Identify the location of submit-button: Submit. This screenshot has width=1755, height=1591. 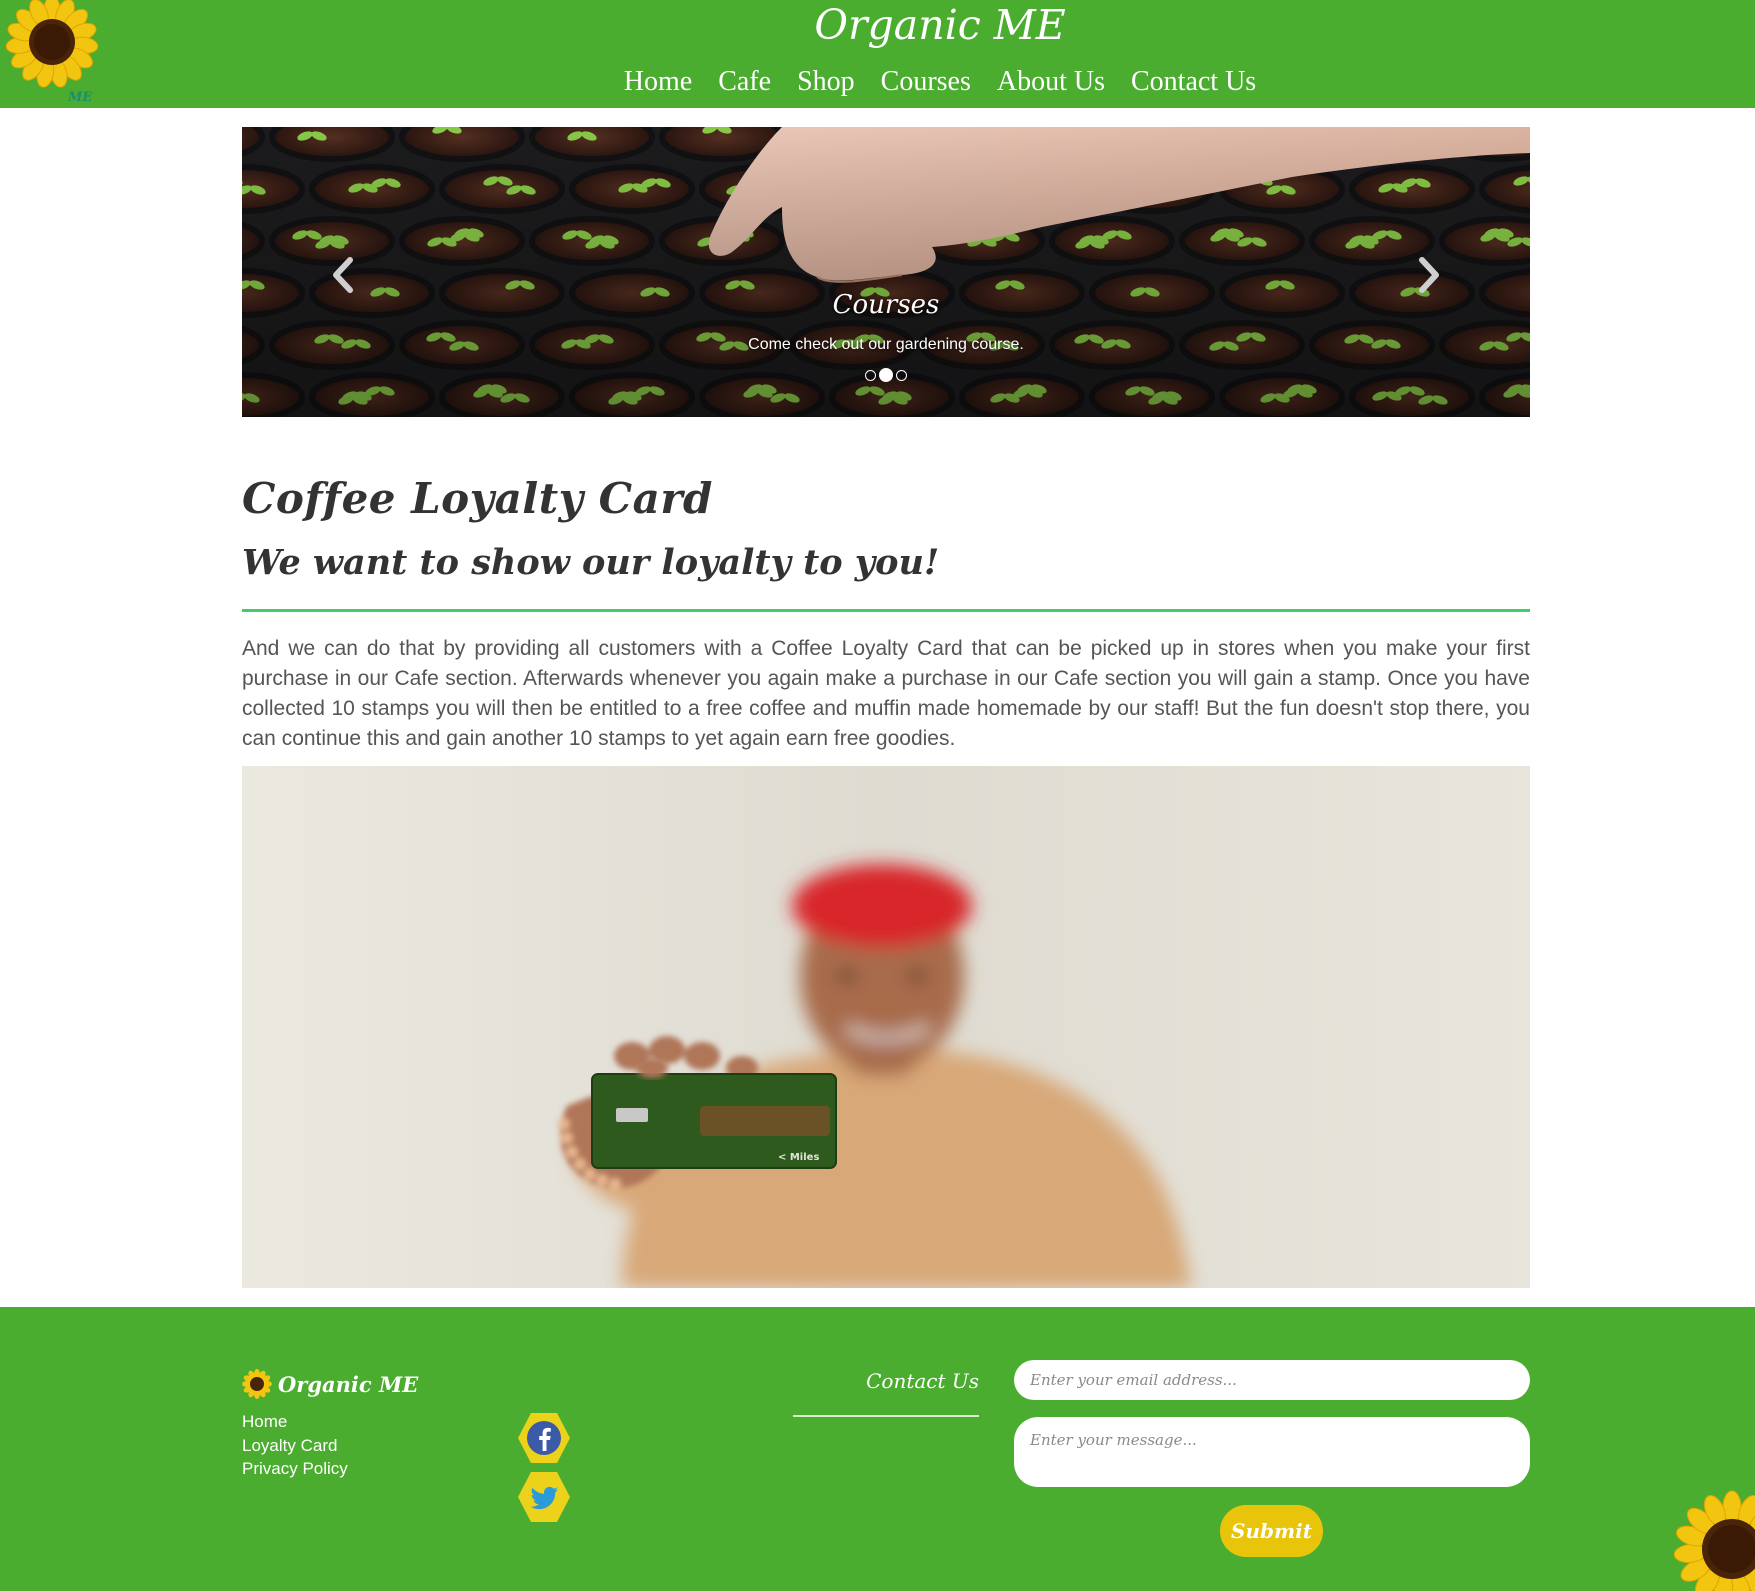
(1271, 1531).